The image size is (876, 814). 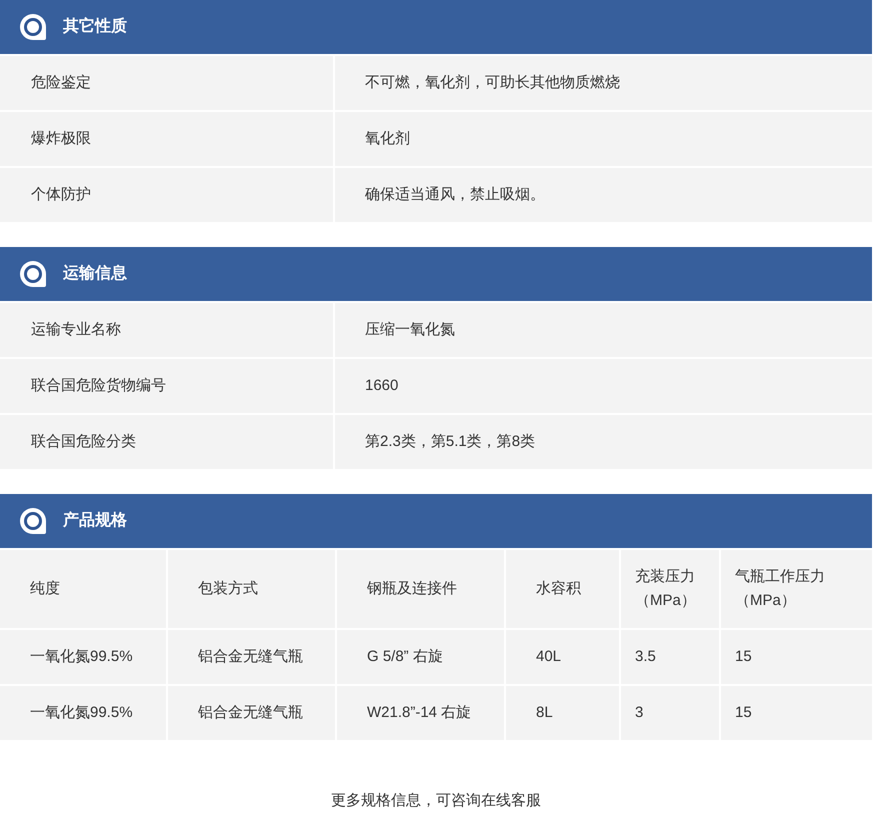 I want to click on table-cell: 1660, so click(x=603, y=386).